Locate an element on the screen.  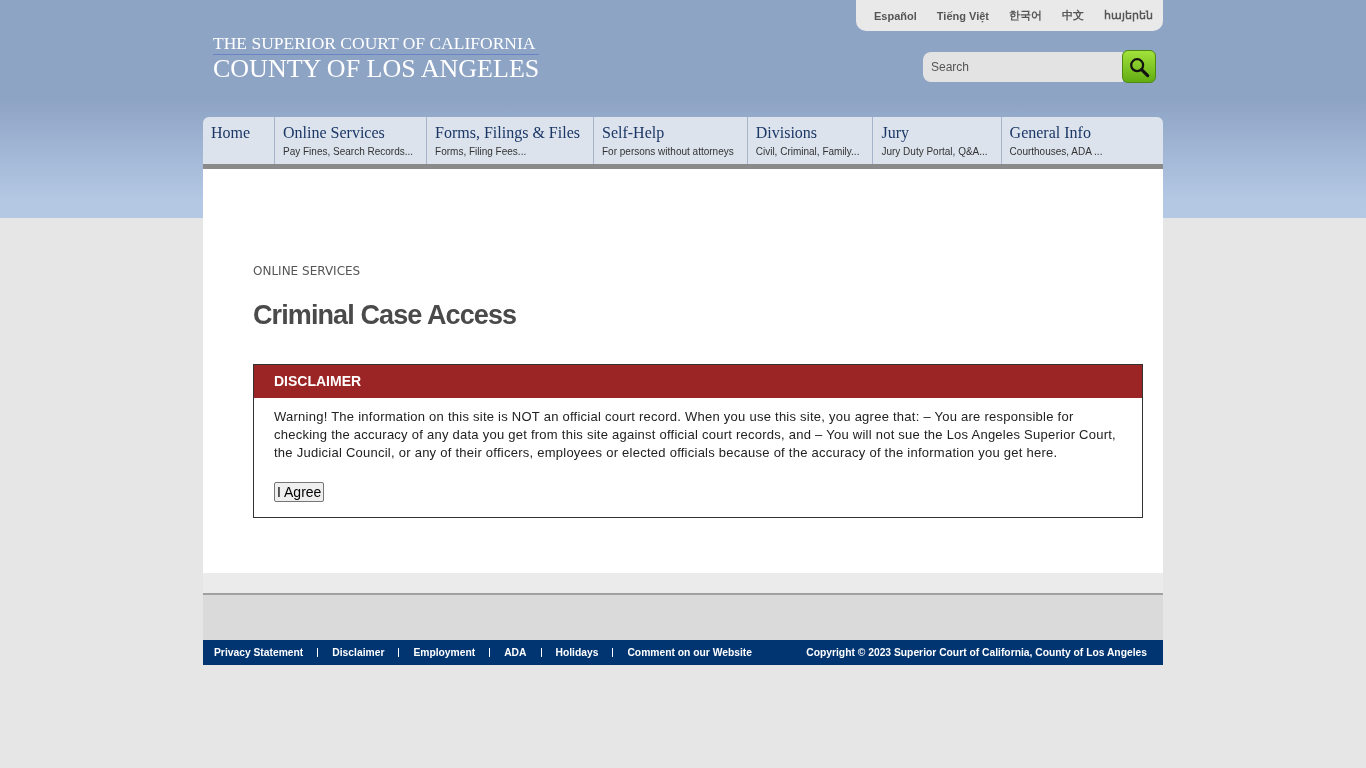
nav-item: Home is located at coordinates (238, 140).